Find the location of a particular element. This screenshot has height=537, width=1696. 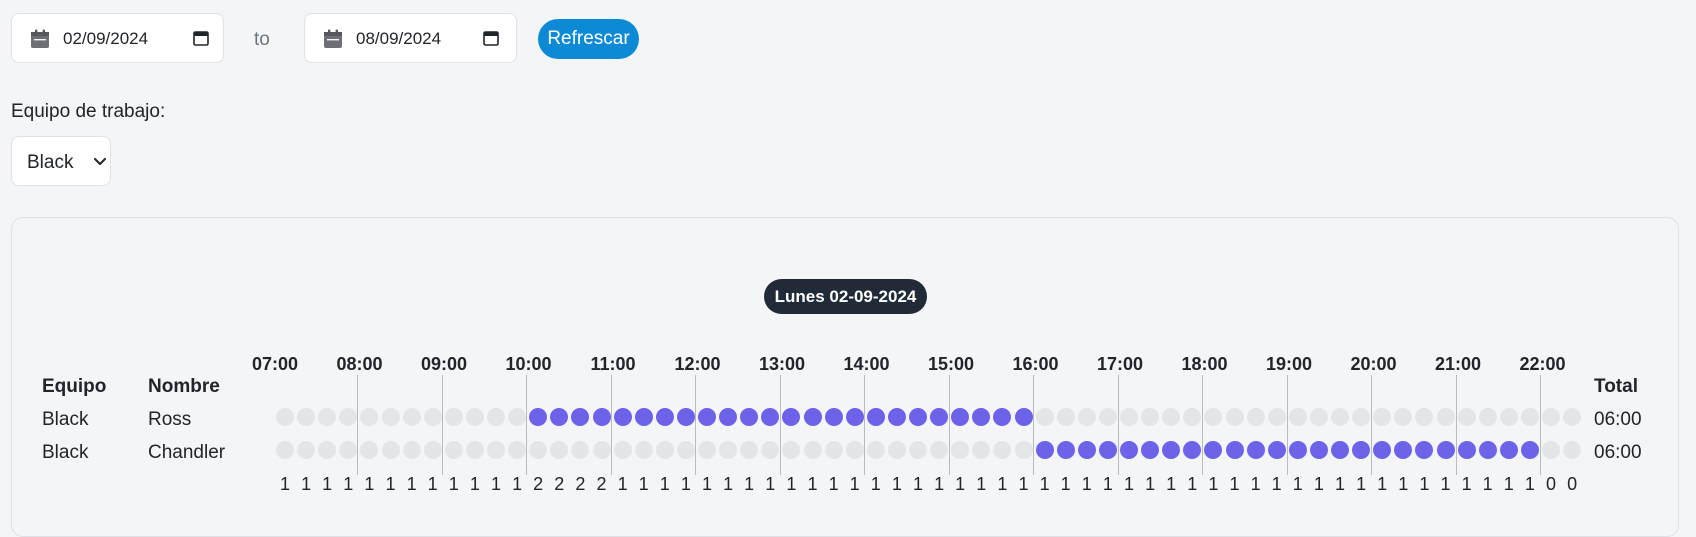

date-to-field: 08/09/2024 is located at coordinates (410, 38).